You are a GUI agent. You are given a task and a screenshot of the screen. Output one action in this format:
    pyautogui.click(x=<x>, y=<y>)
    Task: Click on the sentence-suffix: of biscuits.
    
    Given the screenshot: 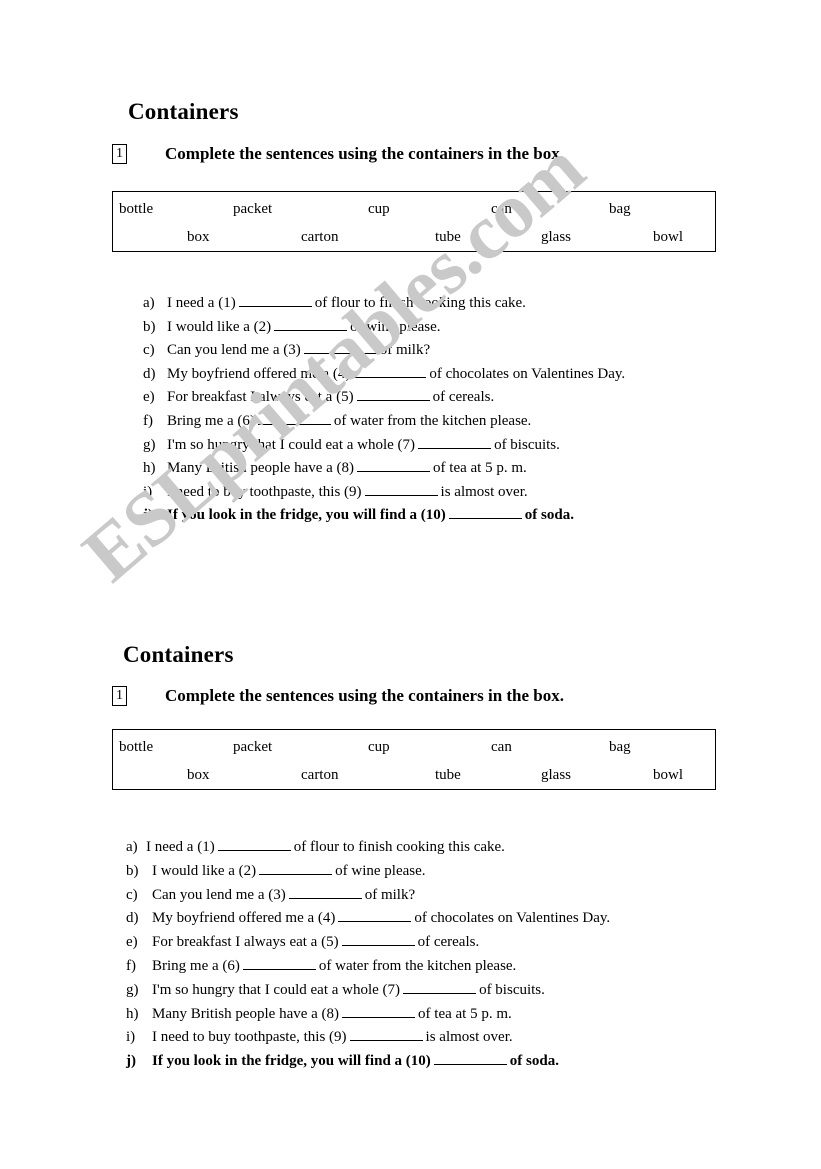 What is the action you would take?
    pyautogui.click(x=512, y=989)
    